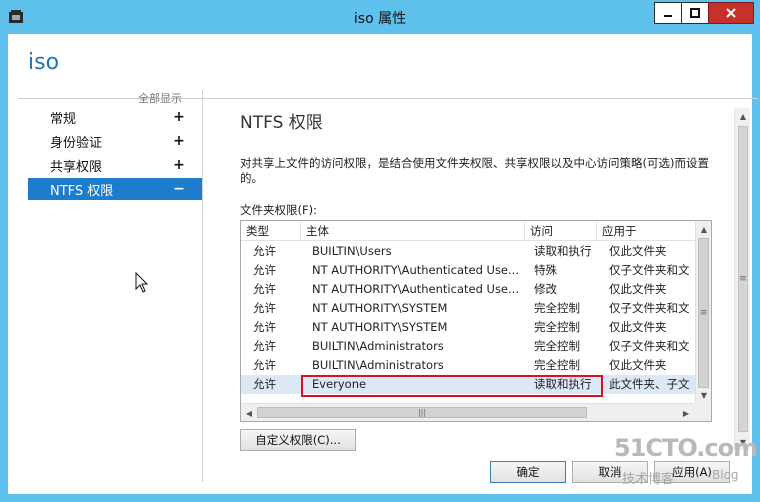 The image size is (760, 502). I want to click on nav-item-general: 常规 +, so click(115, 117).